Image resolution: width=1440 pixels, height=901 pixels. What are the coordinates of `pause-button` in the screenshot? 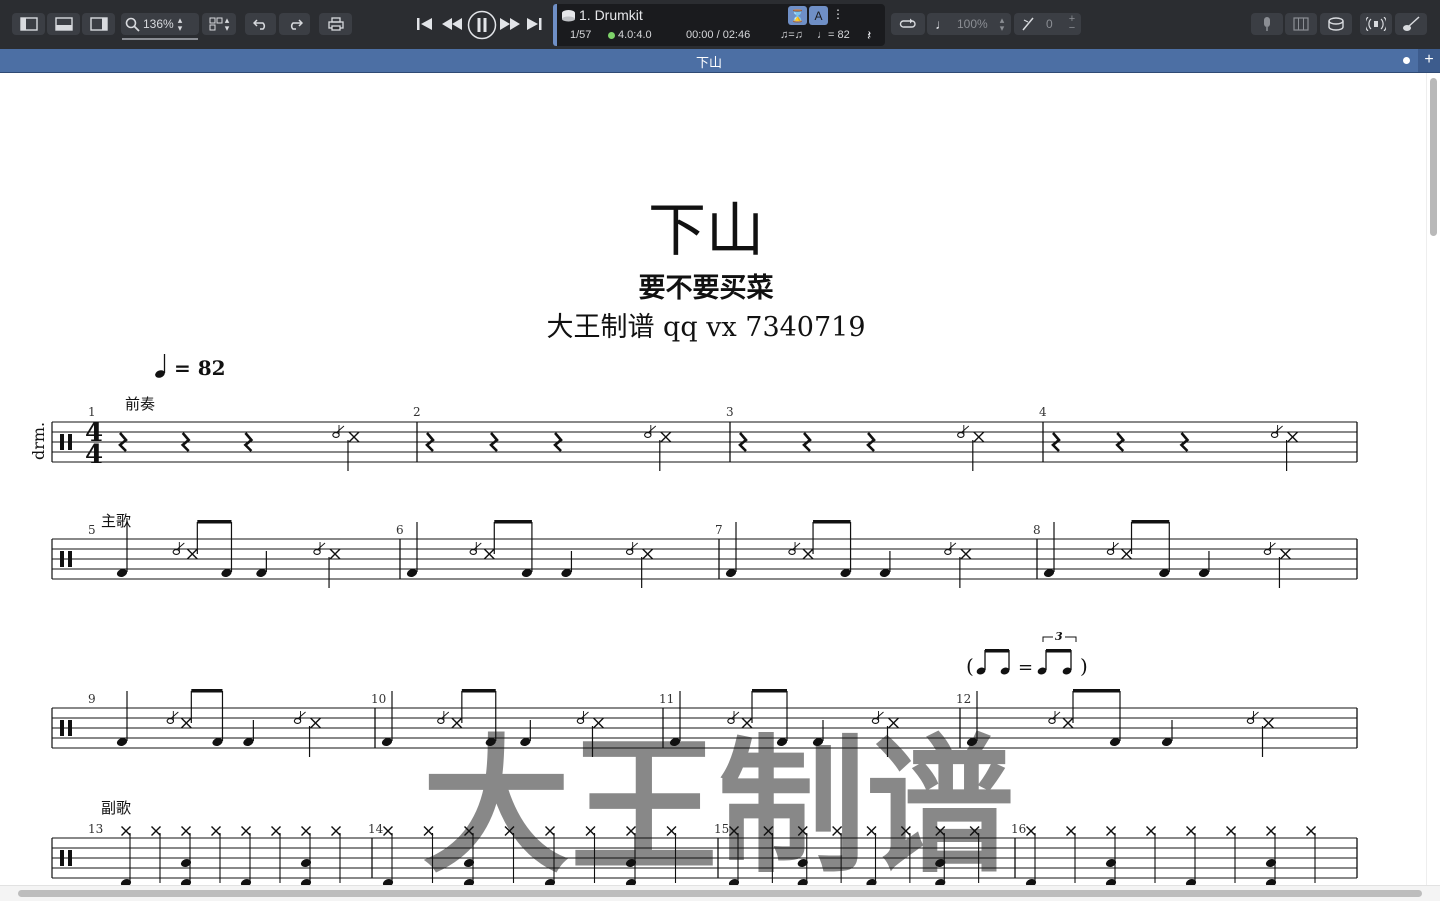 It's located at (482, 25).